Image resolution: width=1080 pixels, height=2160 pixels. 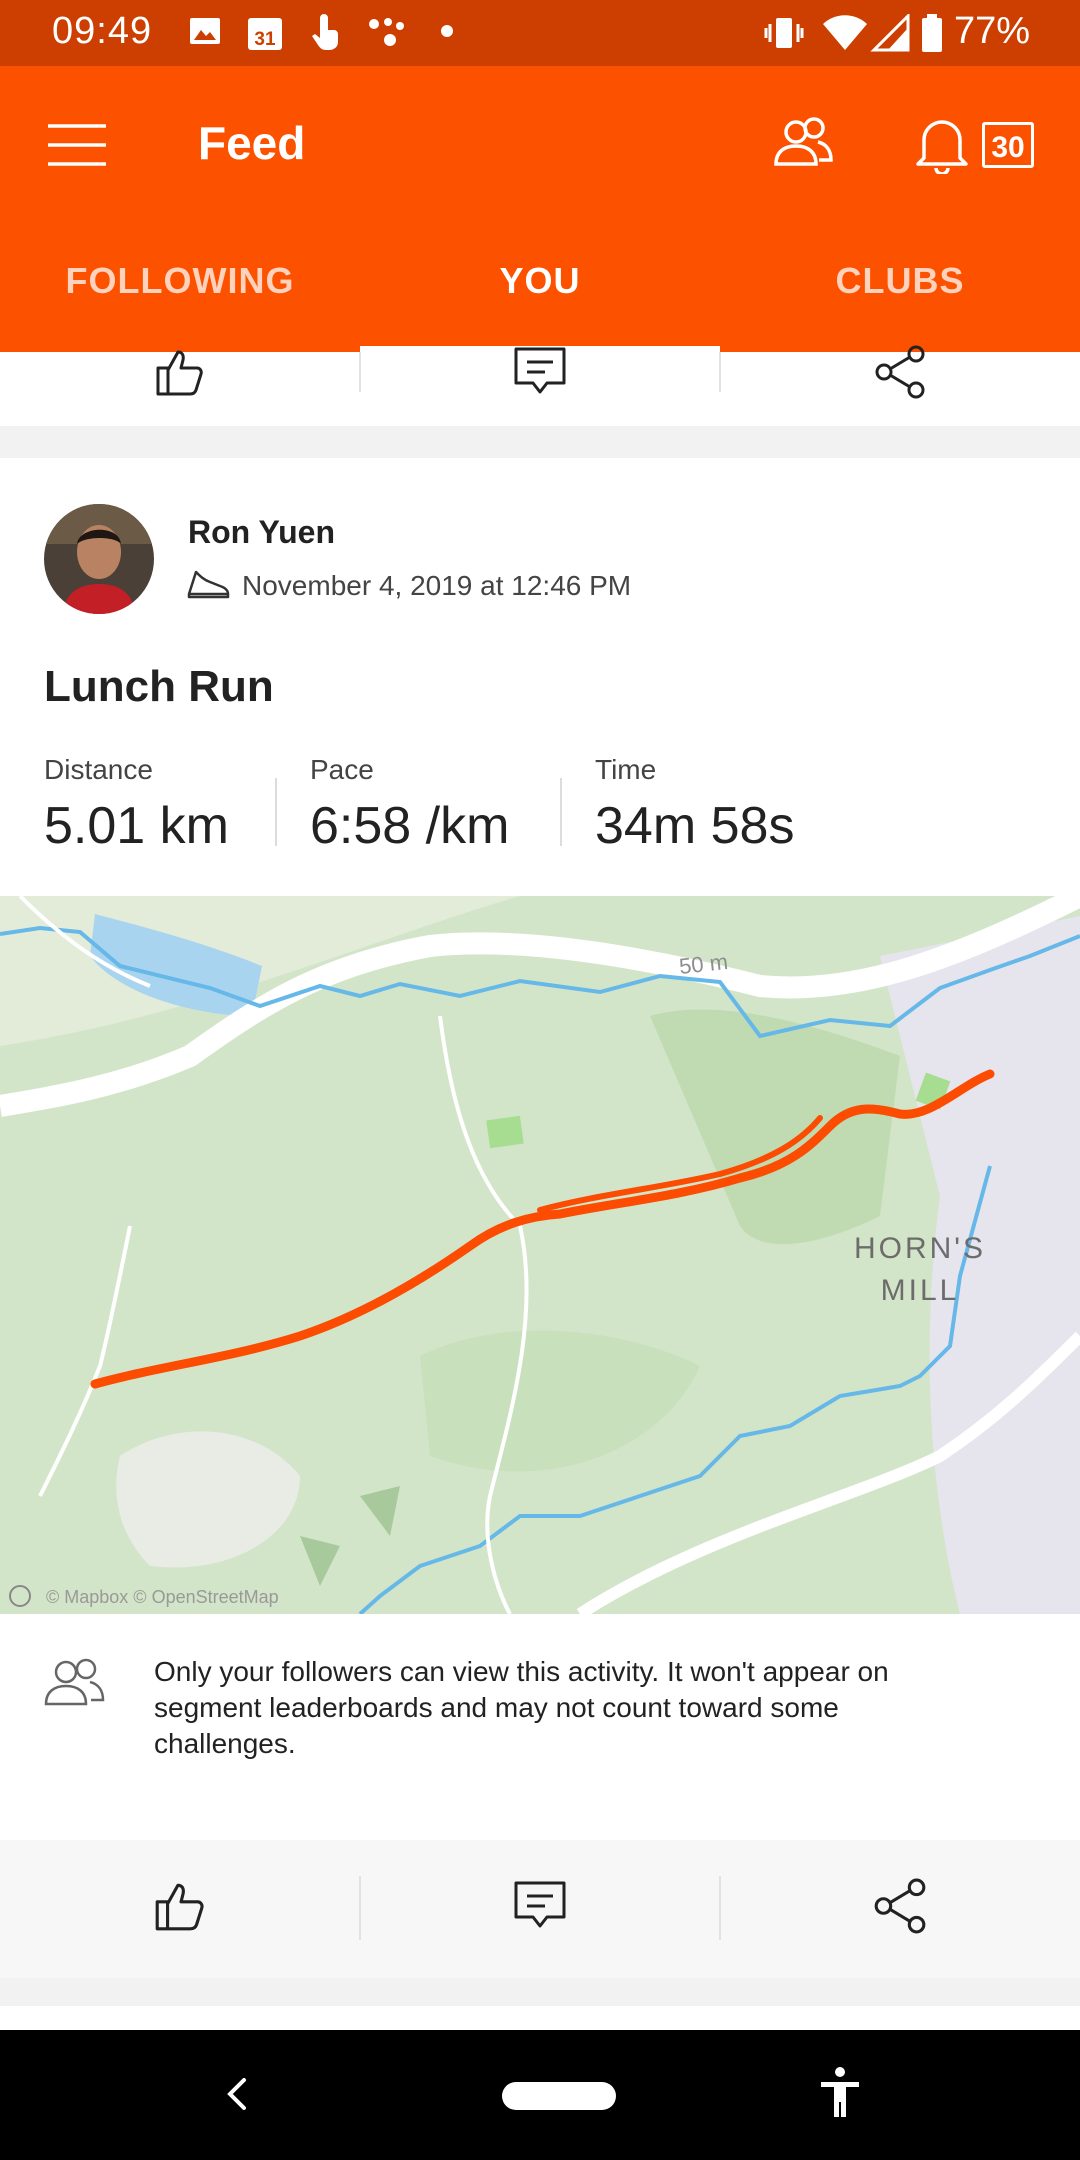 I want to click on followers-only-icon, so click(x=75, y=1686).